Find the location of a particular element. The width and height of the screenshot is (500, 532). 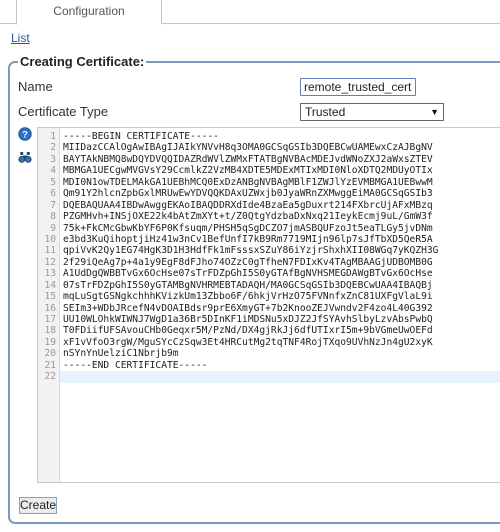

line-number: 9 is located at coordinates (53, 228).